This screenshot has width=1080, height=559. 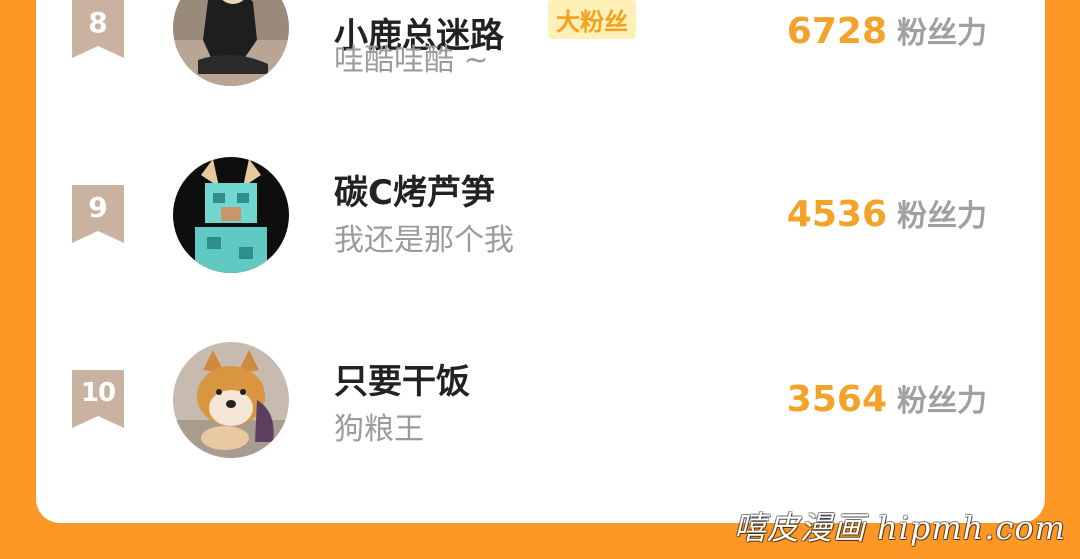 I want to click on user-signature: 狗粮王, so click(x=379, y=429).